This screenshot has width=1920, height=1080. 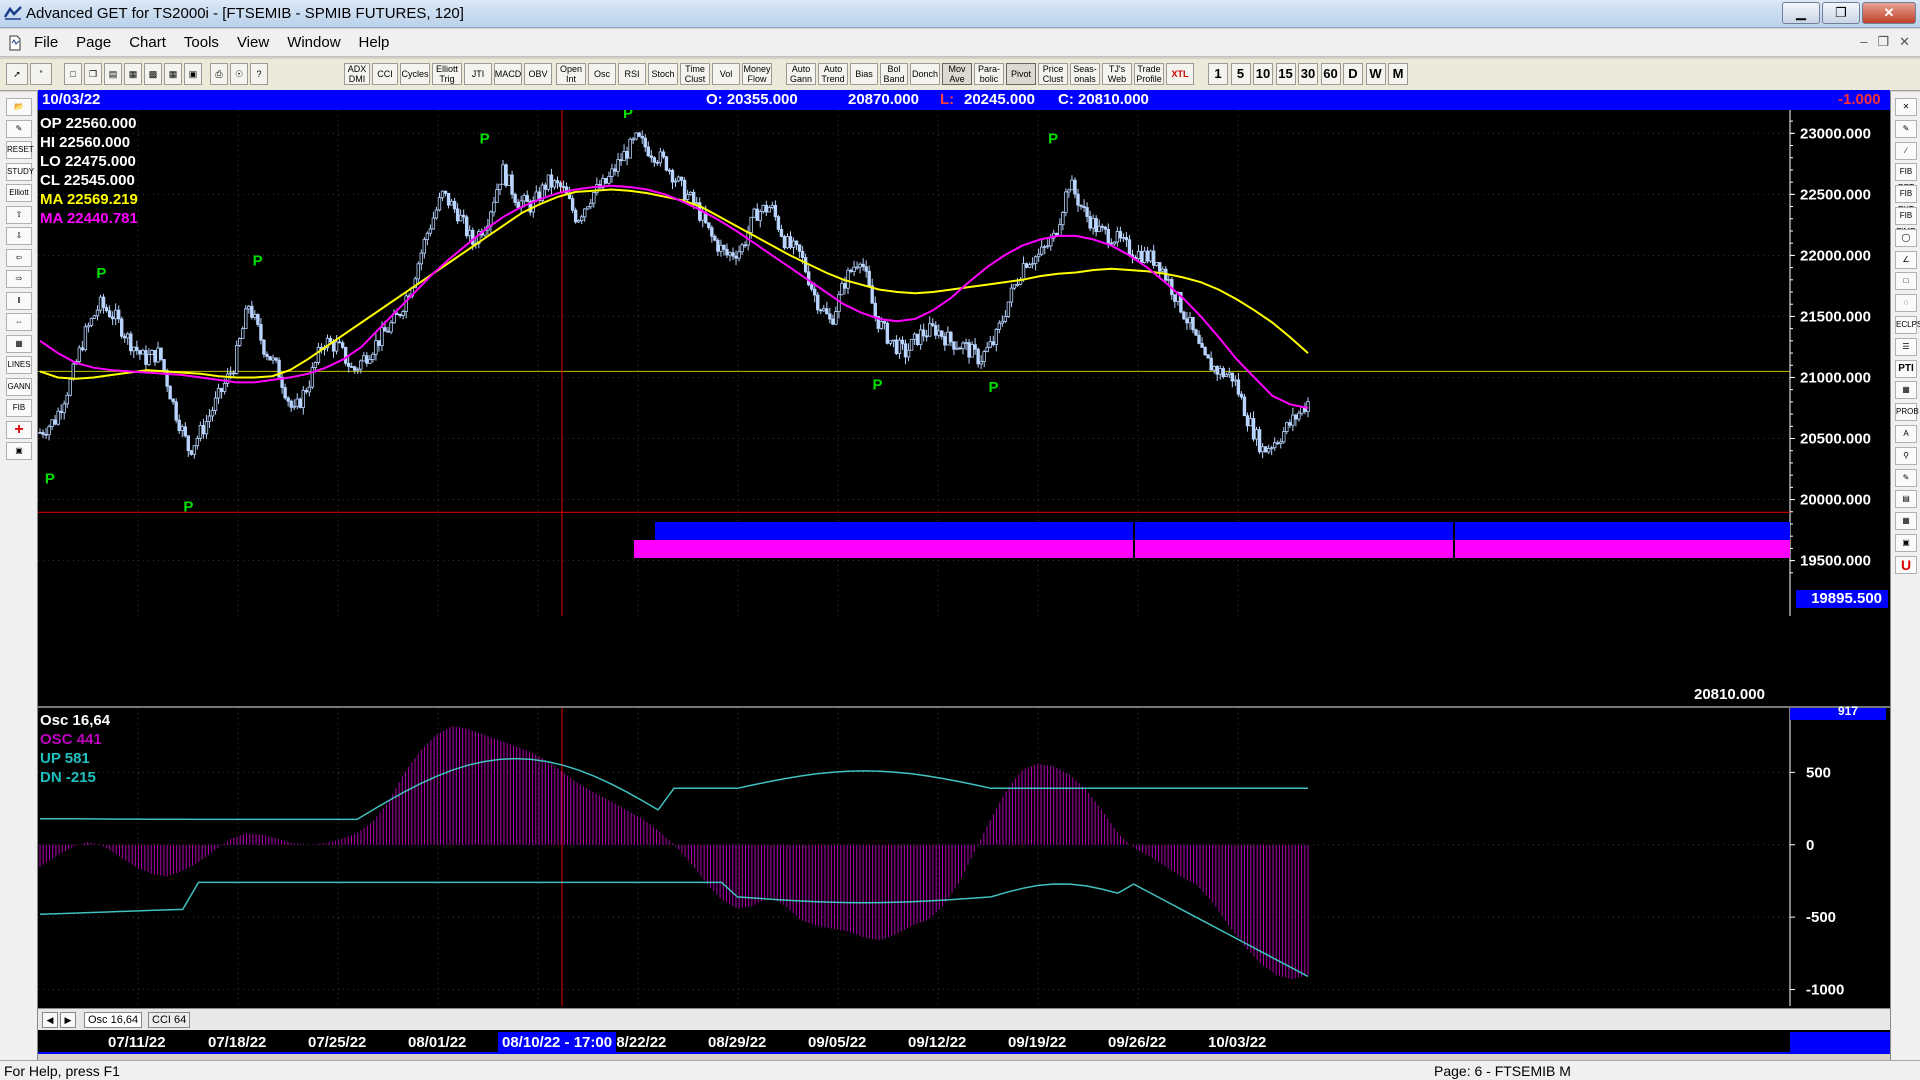 I want to click on study-button-vol: Vol, so click(x=726, y=74).